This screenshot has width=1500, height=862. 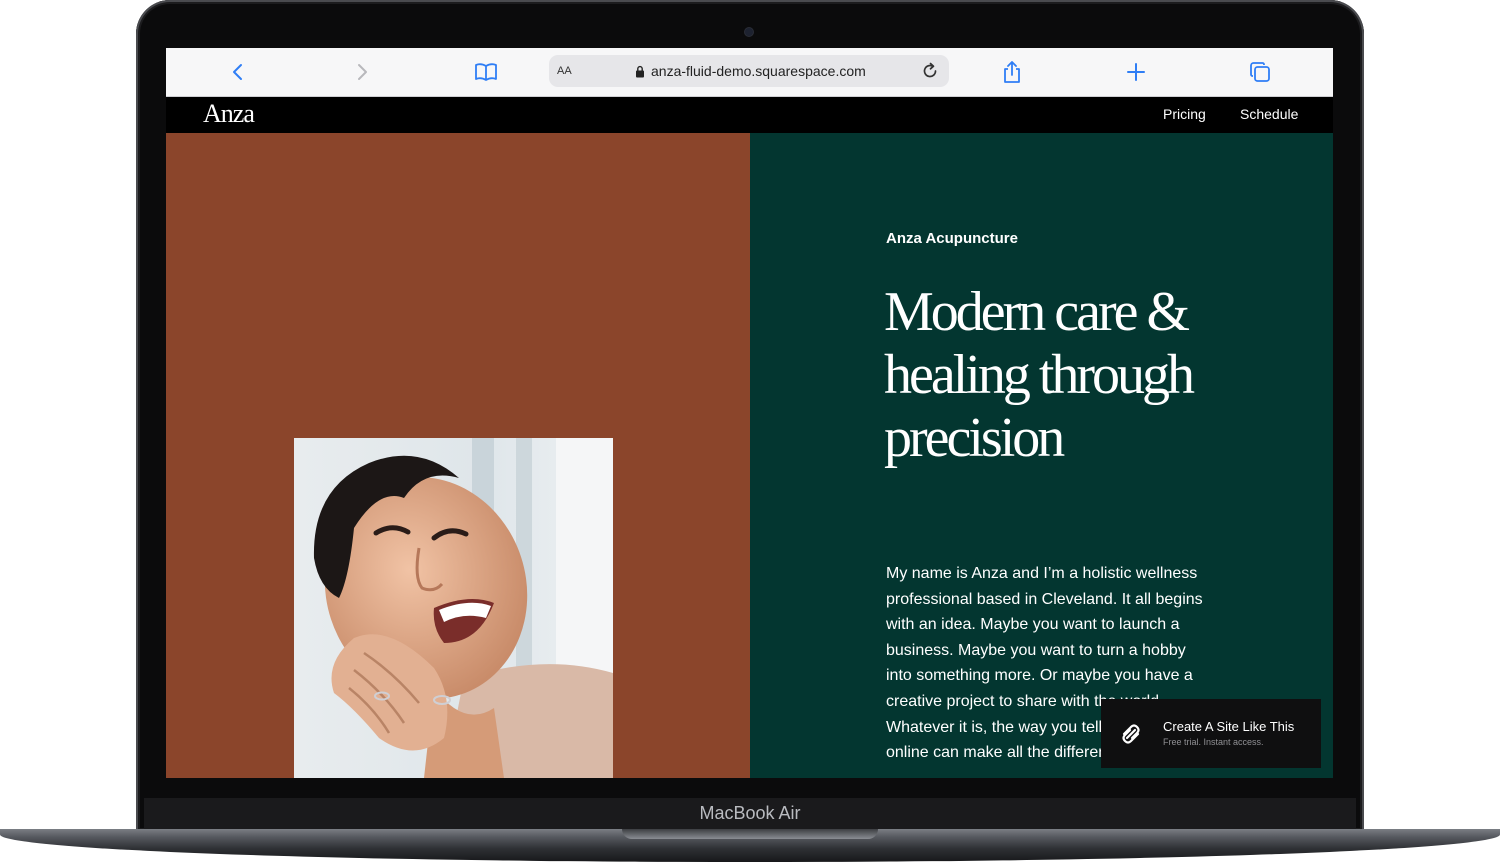 I want to click on laptop-hinge-notch, so click(x=750, y=834).